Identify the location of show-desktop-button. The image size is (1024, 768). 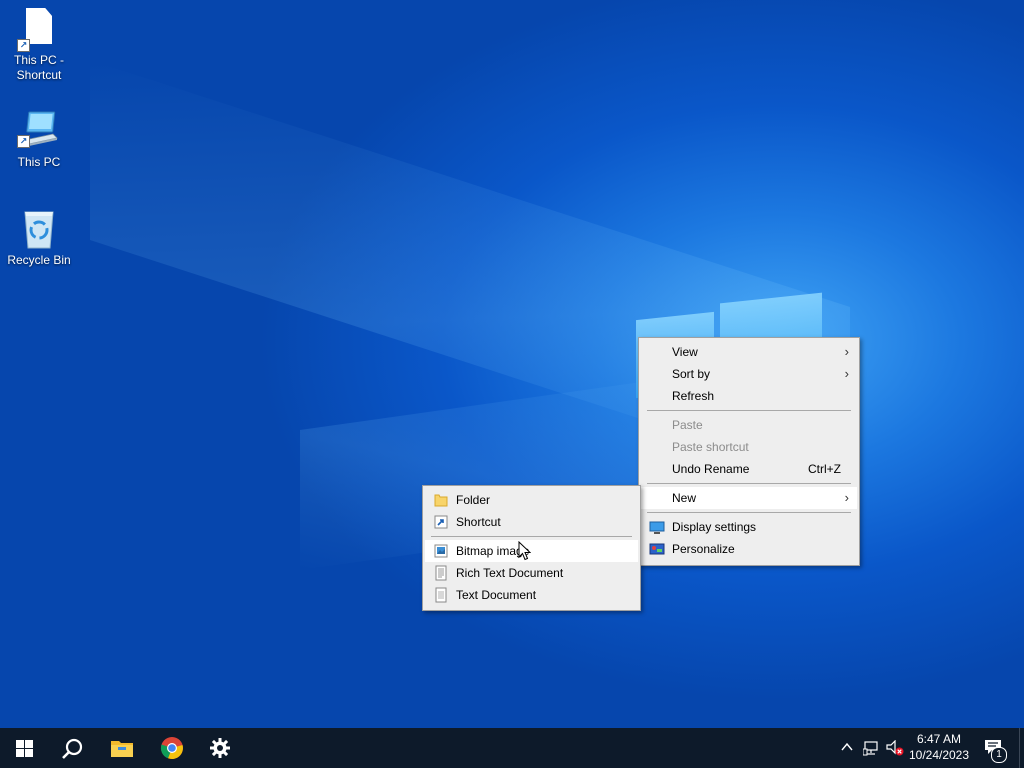
(1021, 748).